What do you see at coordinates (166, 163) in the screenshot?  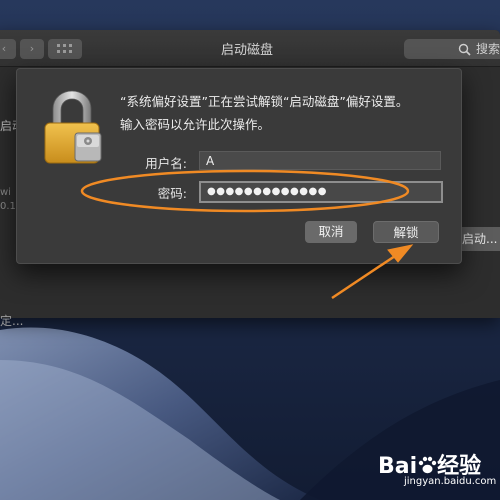 I see `username-label: 用户名:` at bounding box center [166, 163].